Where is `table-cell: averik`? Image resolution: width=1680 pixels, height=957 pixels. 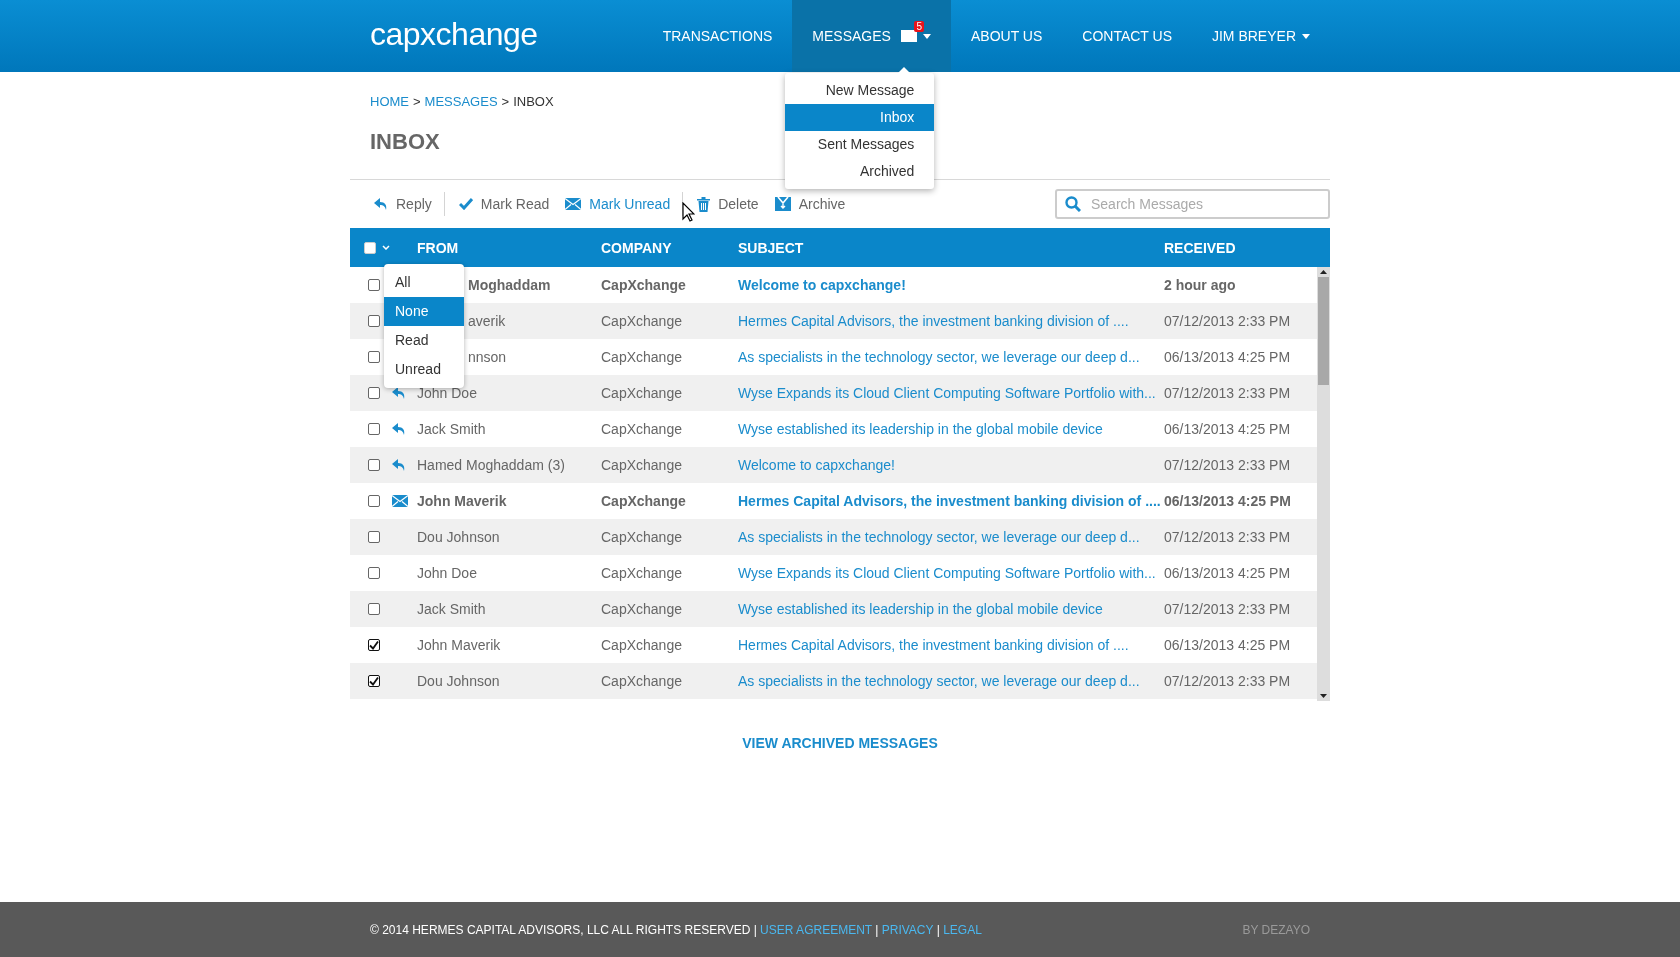
table-cell: averik is located at coordinates (487, 321).